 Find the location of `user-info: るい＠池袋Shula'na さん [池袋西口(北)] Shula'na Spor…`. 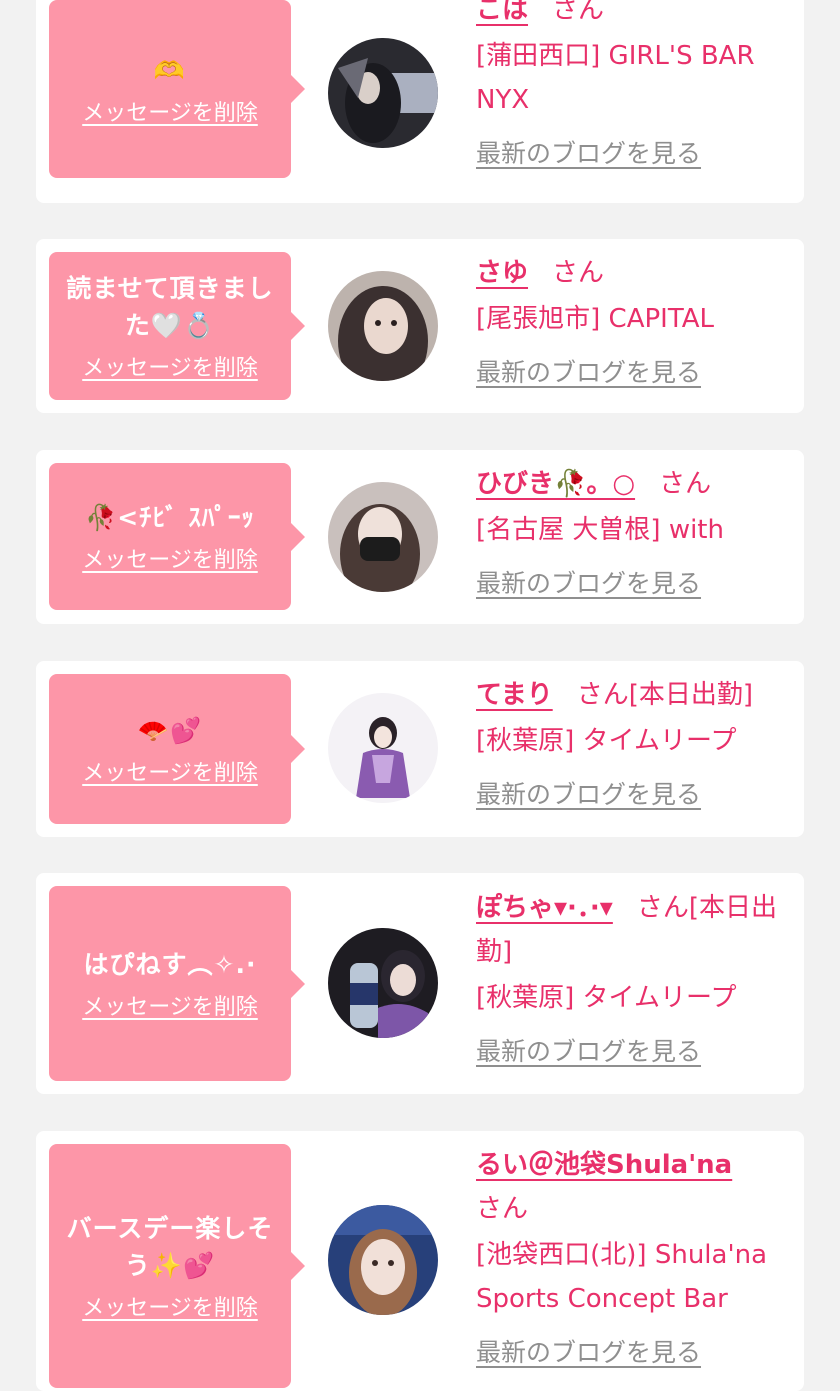

user-info: るい＠池袋Shula'na さん [池袋西口(北)] Shula'na Spor… is located at coordinates (636, 1259).